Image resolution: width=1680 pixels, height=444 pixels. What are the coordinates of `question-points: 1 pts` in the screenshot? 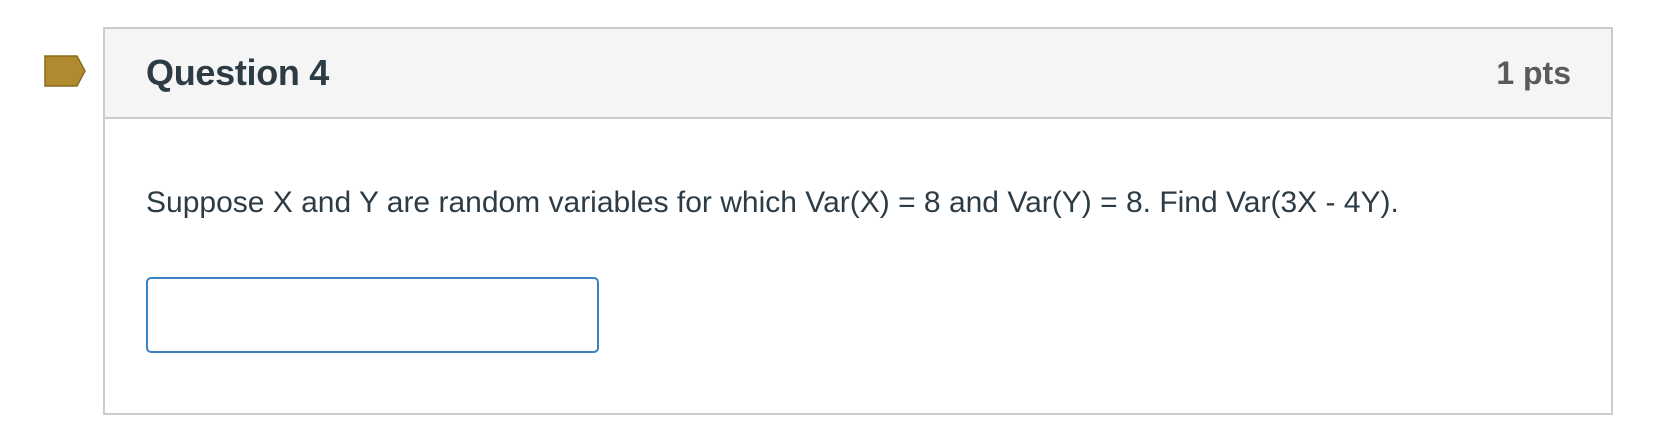 It's located at (1533, 72).